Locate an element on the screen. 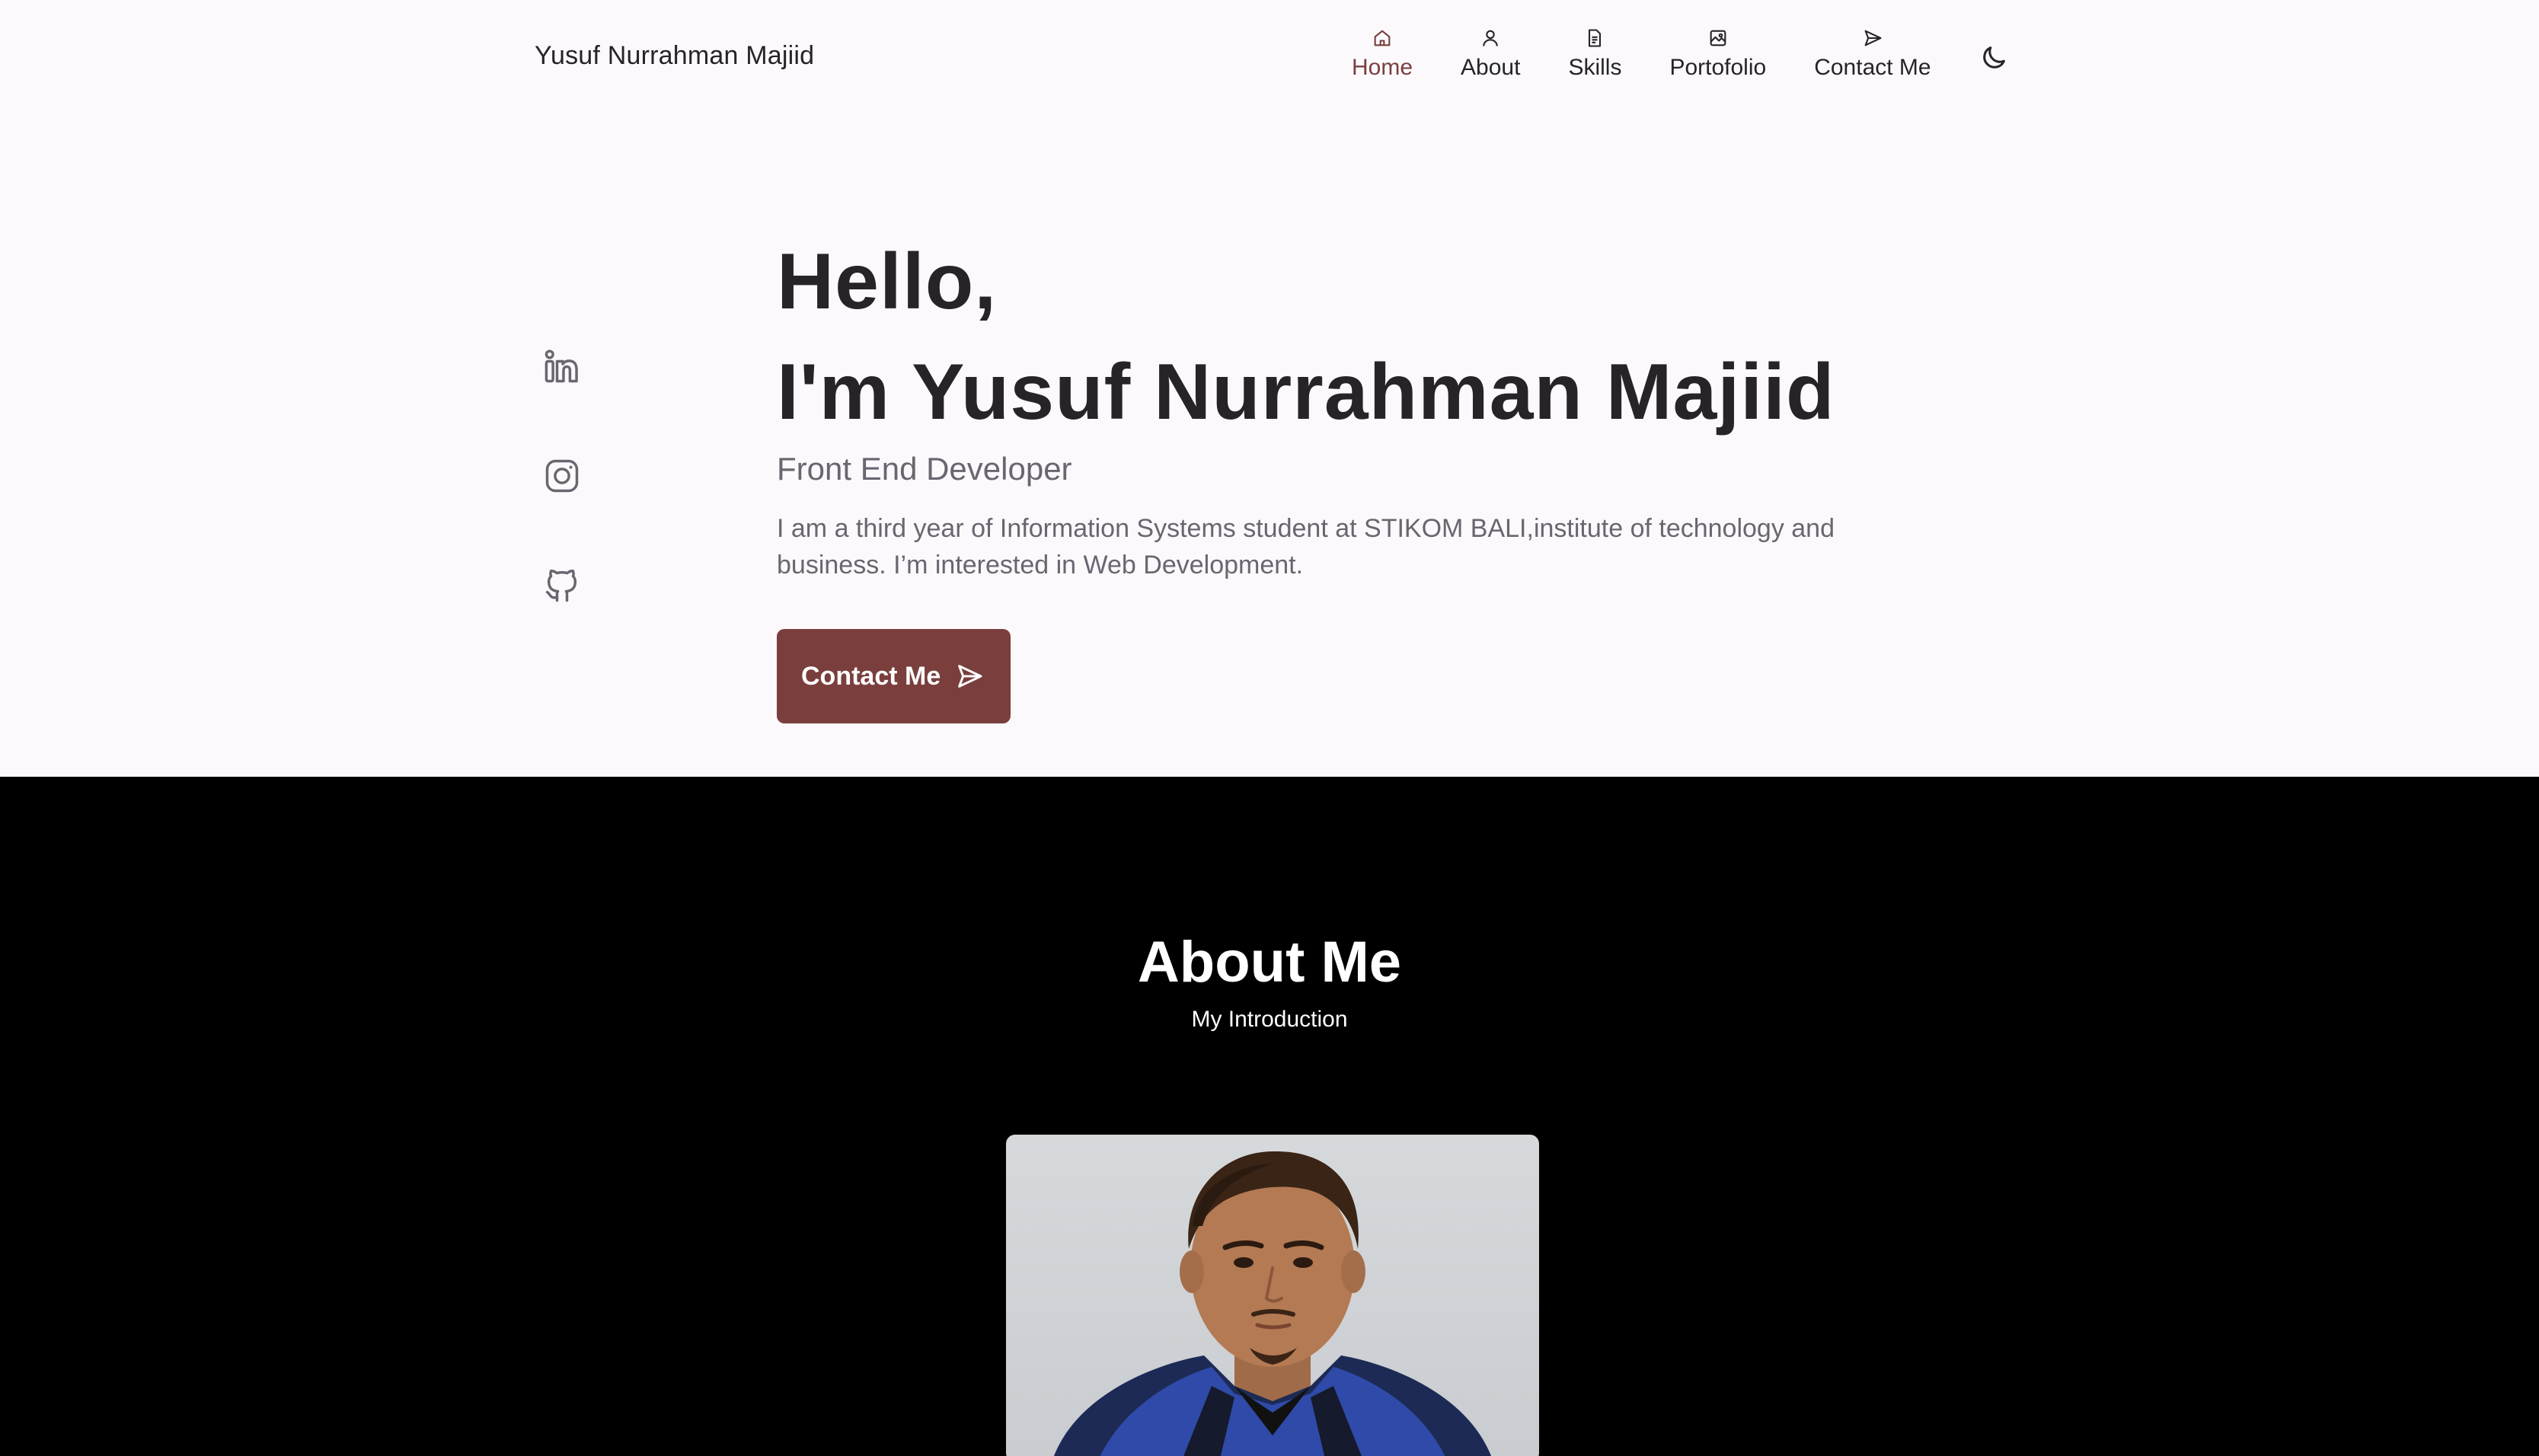 The width and height of the screenshot is (2539, 1456). nav-label-skills: Skills is located at coordinates (1595, 67).